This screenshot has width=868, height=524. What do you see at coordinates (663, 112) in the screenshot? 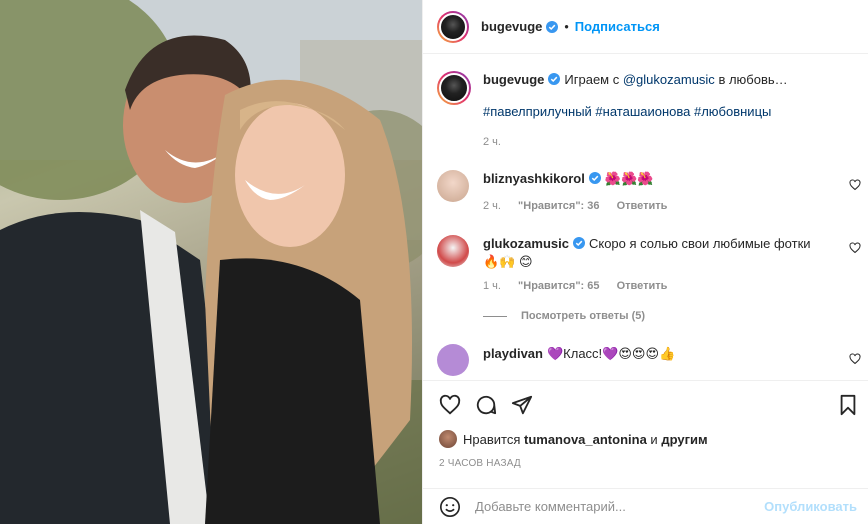
I see `caption-hashtags: #павелприлучный #наташаионова #любовницы` at bounding box center [663, 112].